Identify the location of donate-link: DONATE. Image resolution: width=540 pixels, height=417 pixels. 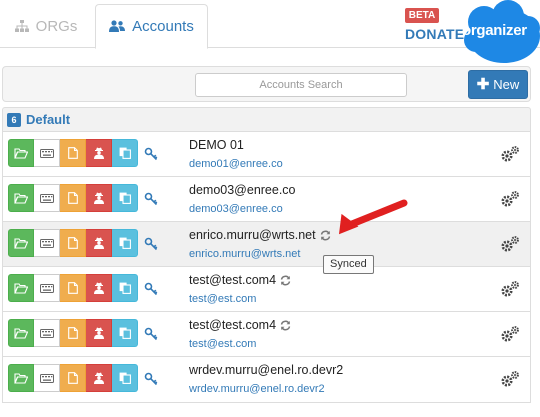
(434, 34).